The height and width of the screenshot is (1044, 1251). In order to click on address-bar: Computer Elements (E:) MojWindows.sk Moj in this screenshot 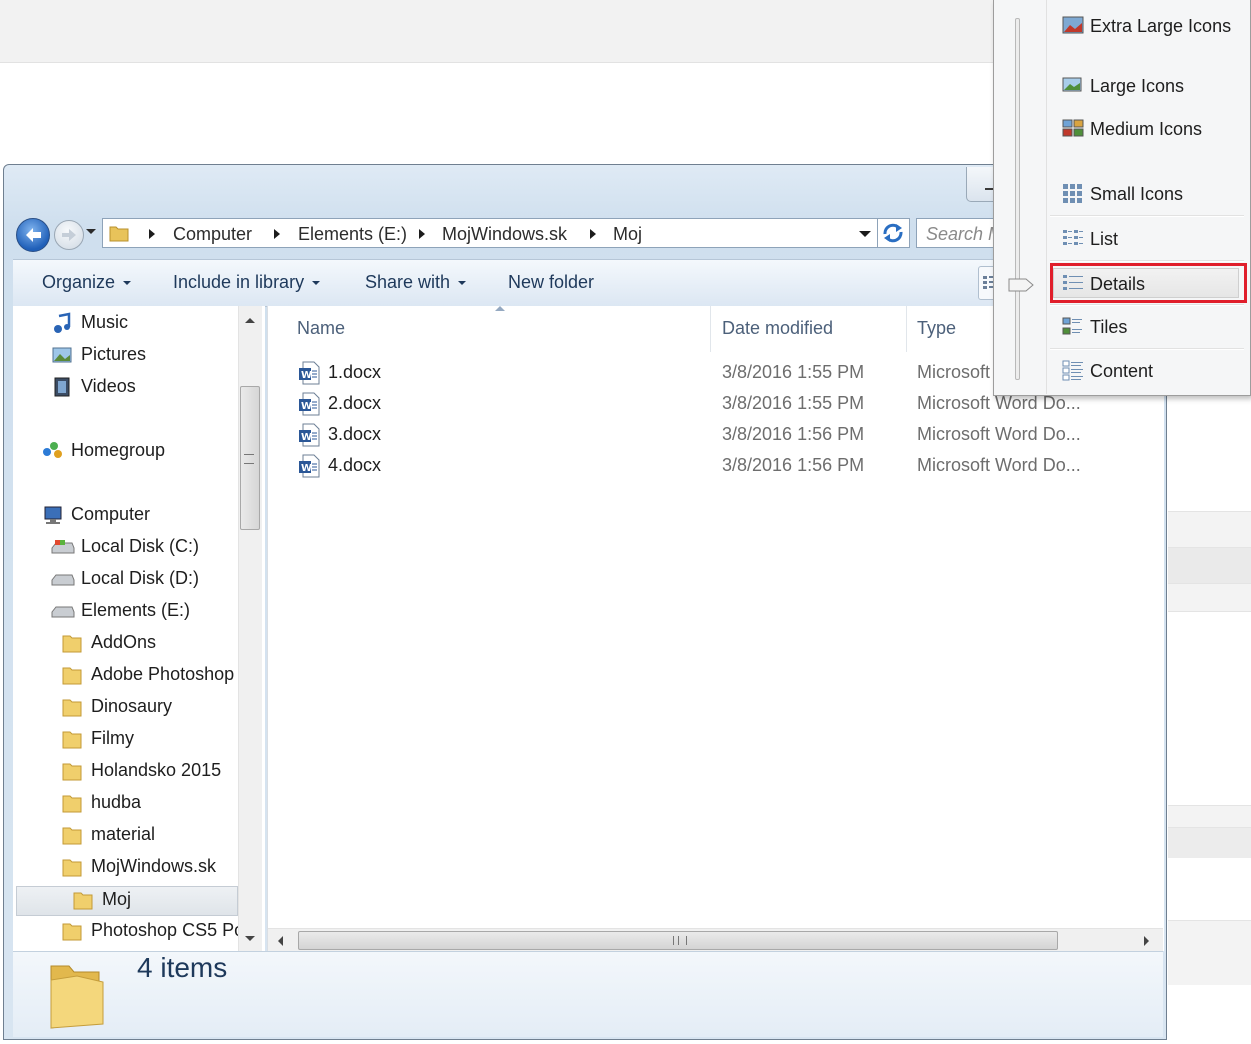, I will do `click(490, 233)`.